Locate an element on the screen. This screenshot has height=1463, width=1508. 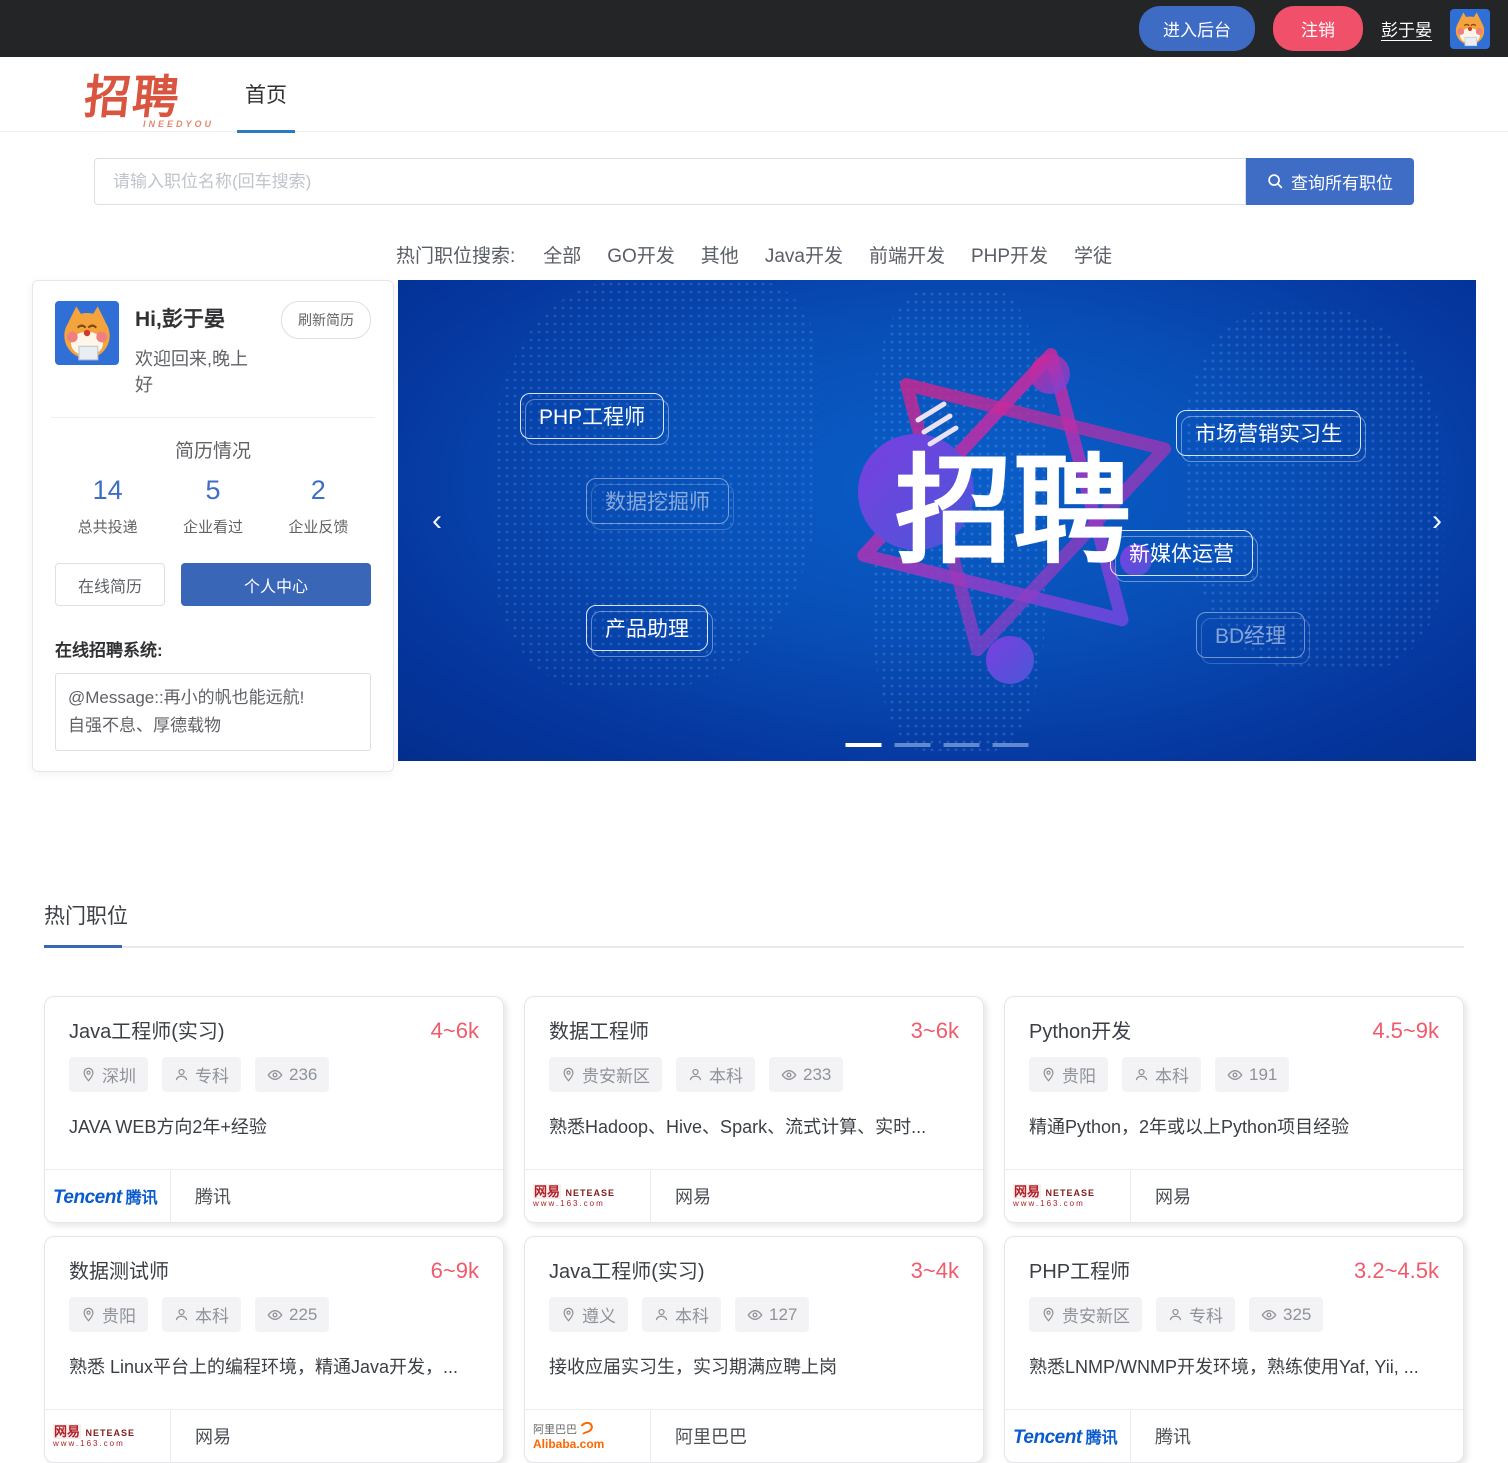
user-info: Hi,彭于晏 欢迎回来,晚上好 is located at coordinates (200, 349).